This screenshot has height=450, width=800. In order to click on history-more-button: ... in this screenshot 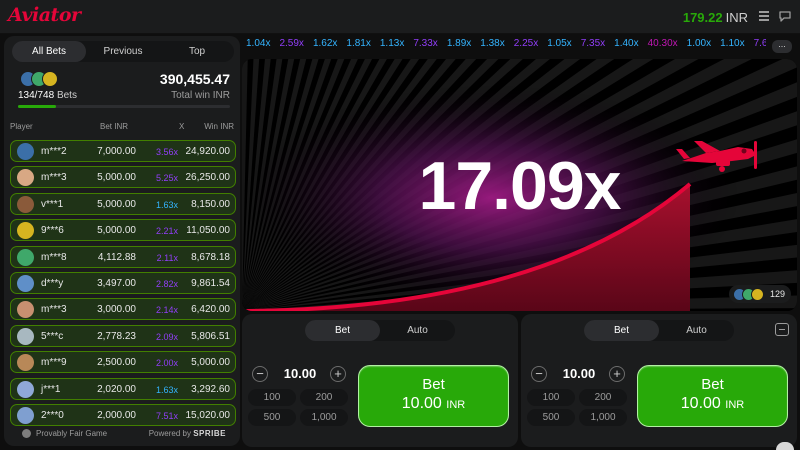, I will do `click(782, 46)`.